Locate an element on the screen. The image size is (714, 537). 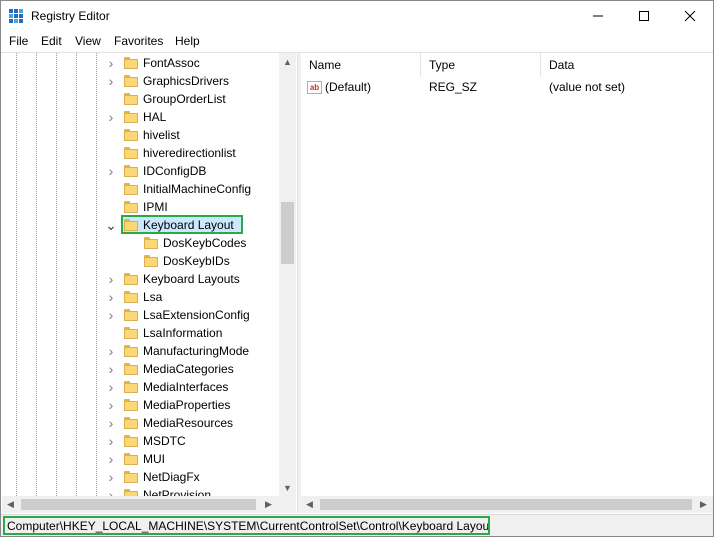
tree-node: ⌄ Keyboard Layout is located at coordinates (142, 225).